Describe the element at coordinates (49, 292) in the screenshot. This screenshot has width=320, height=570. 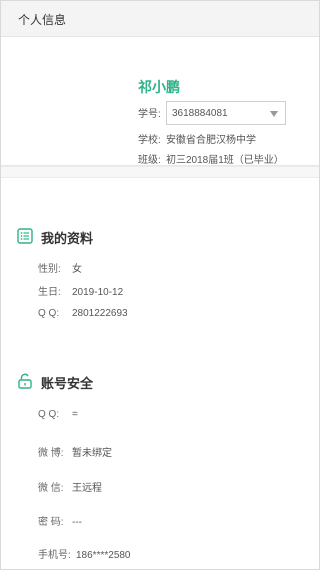
I see `birthday-label: 生日:` at that location.